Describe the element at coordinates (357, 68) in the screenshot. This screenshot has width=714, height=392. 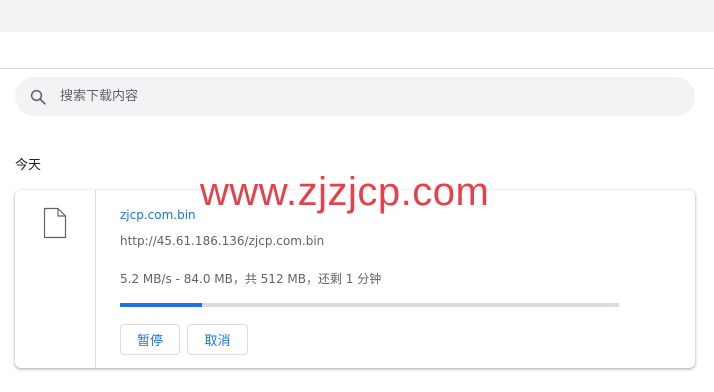
I see `header-divider` at that location.